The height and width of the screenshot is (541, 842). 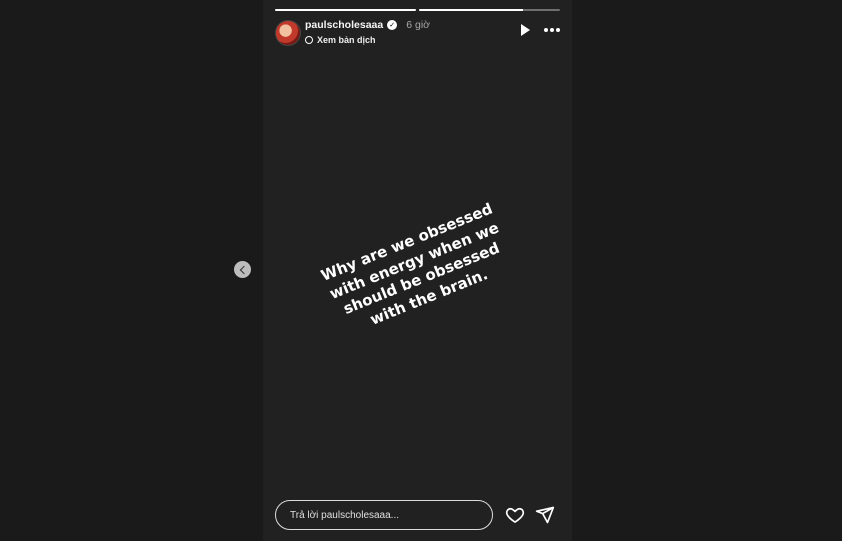 I want to click on reply-field, so click(x=384, y=515).